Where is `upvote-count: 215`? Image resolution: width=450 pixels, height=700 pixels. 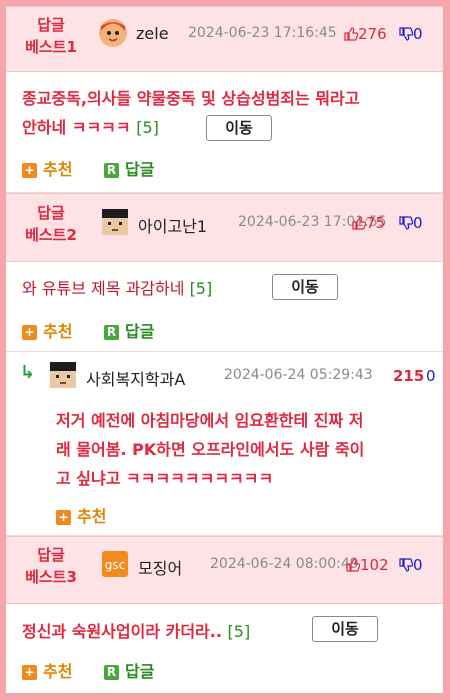
upvote-count: 215 is located at coordinates (408, 376).